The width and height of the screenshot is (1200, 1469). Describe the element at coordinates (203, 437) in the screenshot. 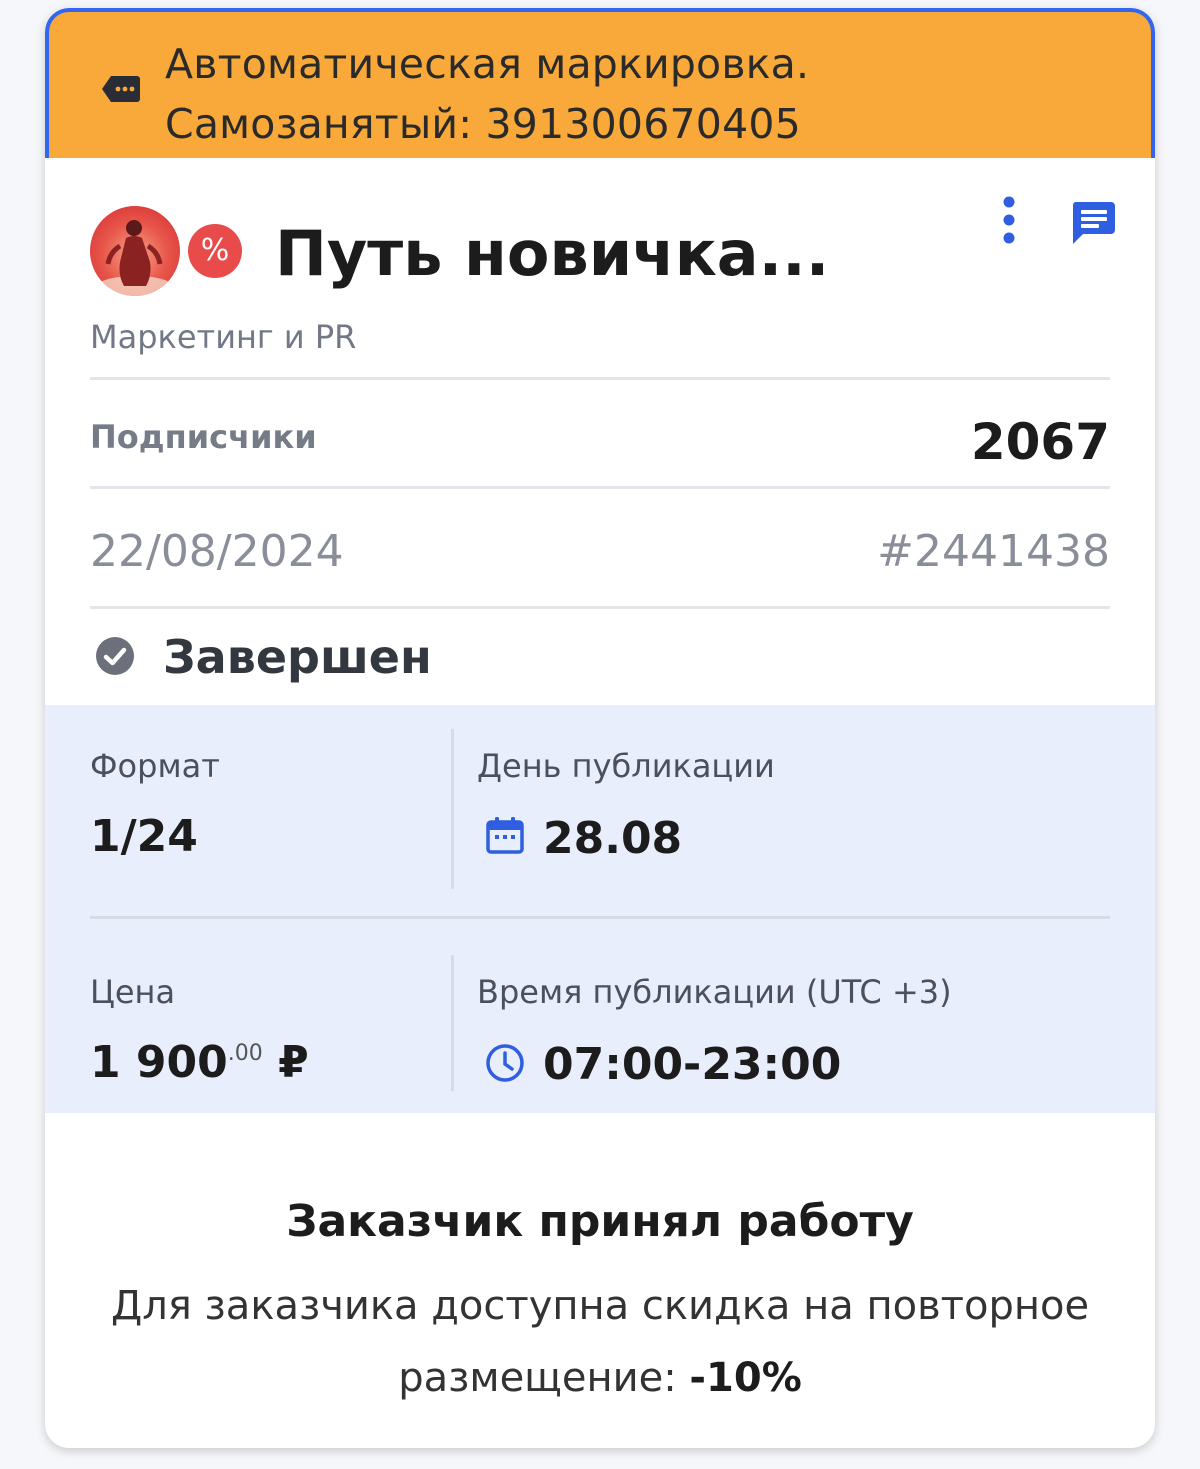

I see `subscribers-label: Подписчики` at that location.